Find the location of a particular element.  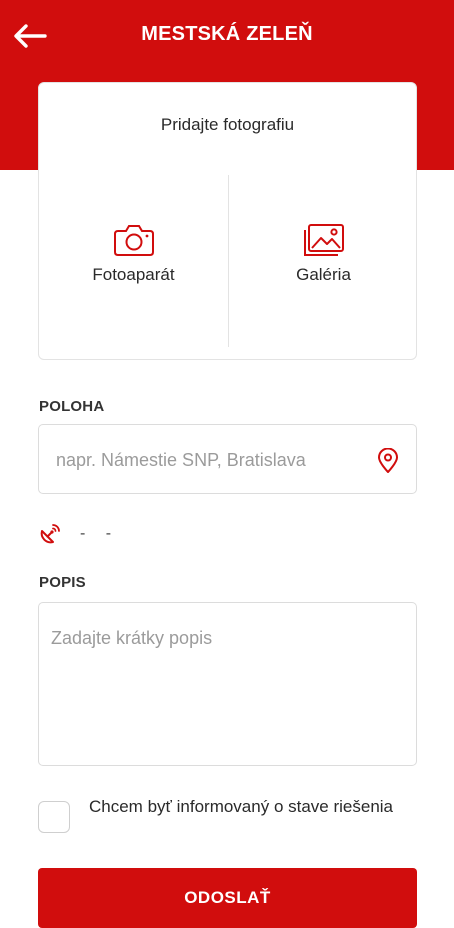

gps-coordinates-text: - - is located at coordinates (100, 533).